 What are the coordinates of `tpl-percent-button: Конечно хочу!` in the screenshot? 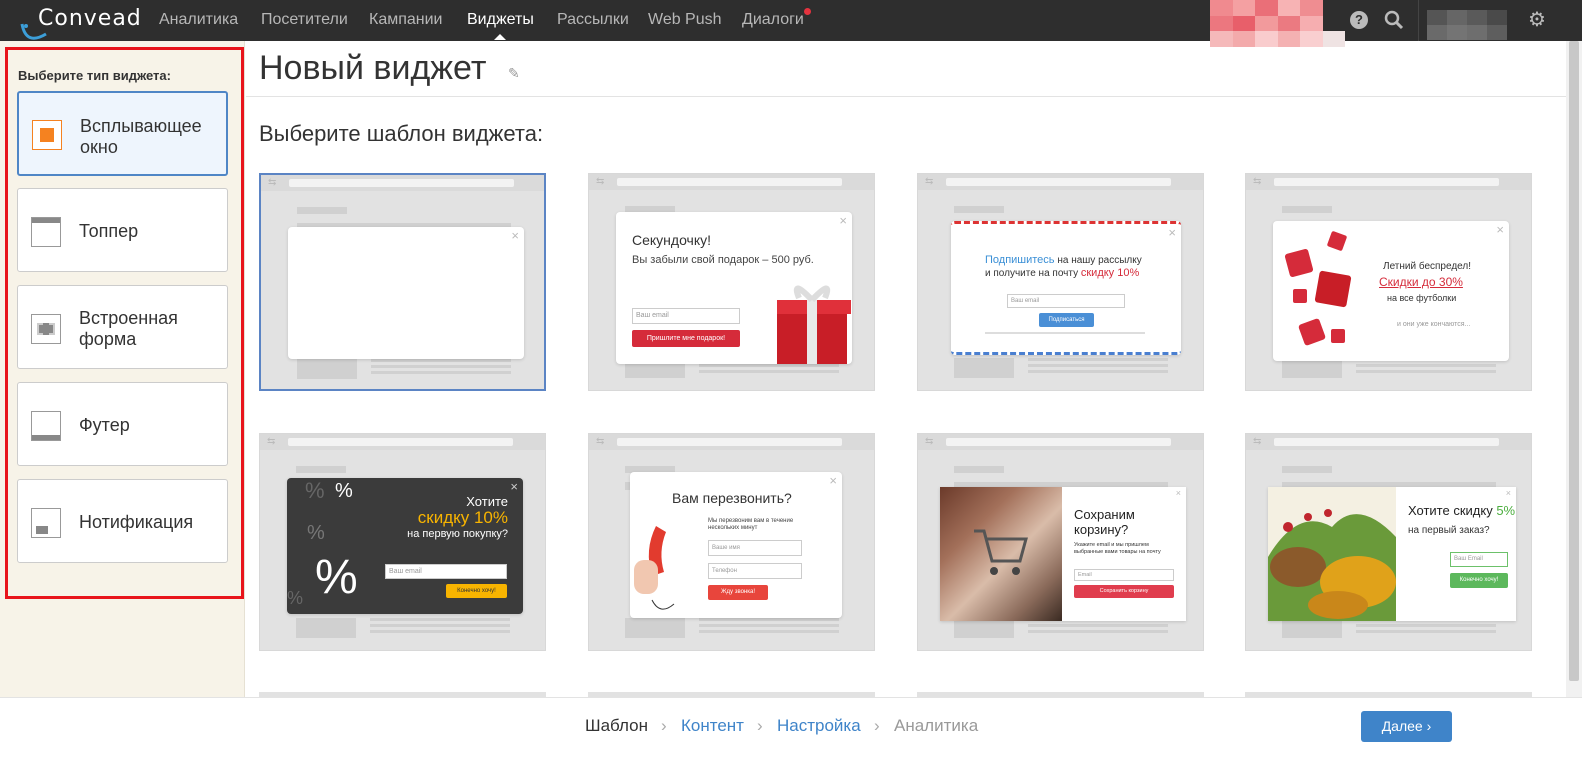 It's located at (476, 591).